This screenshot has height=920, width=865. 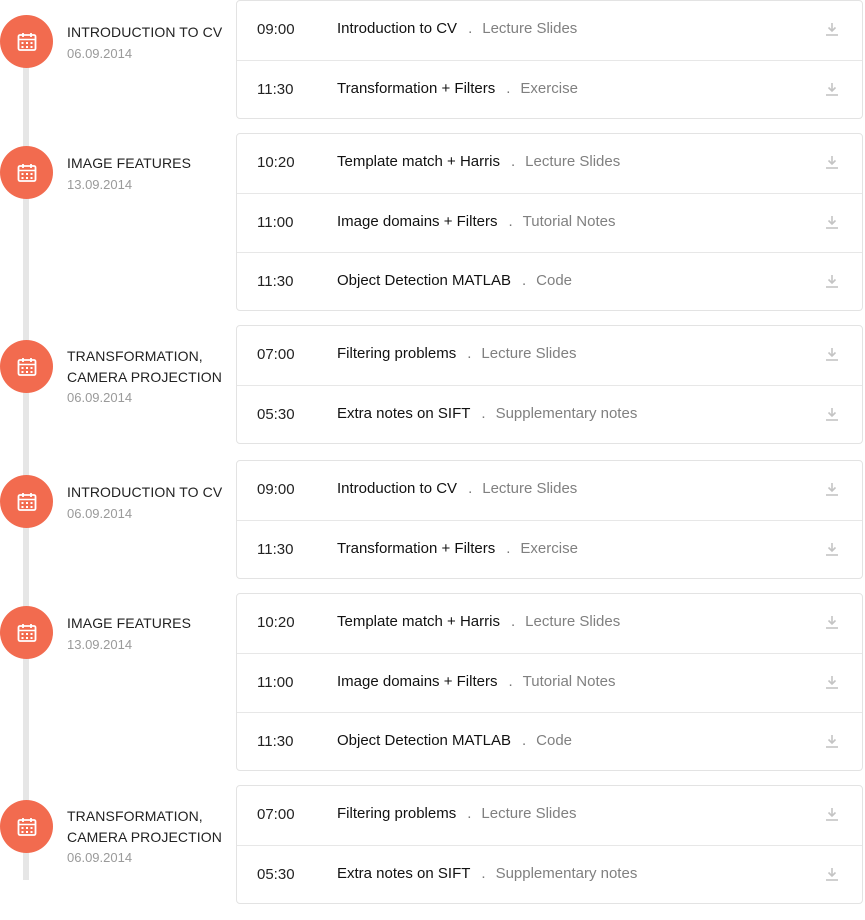 I want to click on session-time: 11:00, so click(x=275, y=682).